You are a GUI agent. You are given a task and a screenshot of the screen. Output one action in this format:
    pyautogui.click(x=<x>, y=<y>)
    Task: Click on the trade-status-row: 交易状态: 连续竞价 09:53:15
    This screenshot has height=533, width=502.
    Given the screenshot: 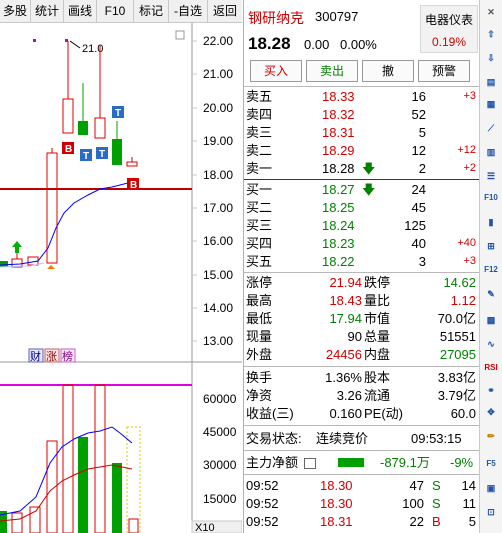 What is the action you would take?
    pyautogui.click(x=362, y=438)
    